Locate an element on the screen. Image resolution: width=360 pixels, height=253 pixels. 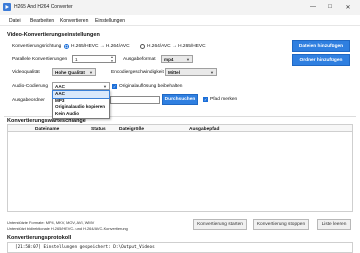
column-filesize: Dateigröße is located at coordinates (131, 129).